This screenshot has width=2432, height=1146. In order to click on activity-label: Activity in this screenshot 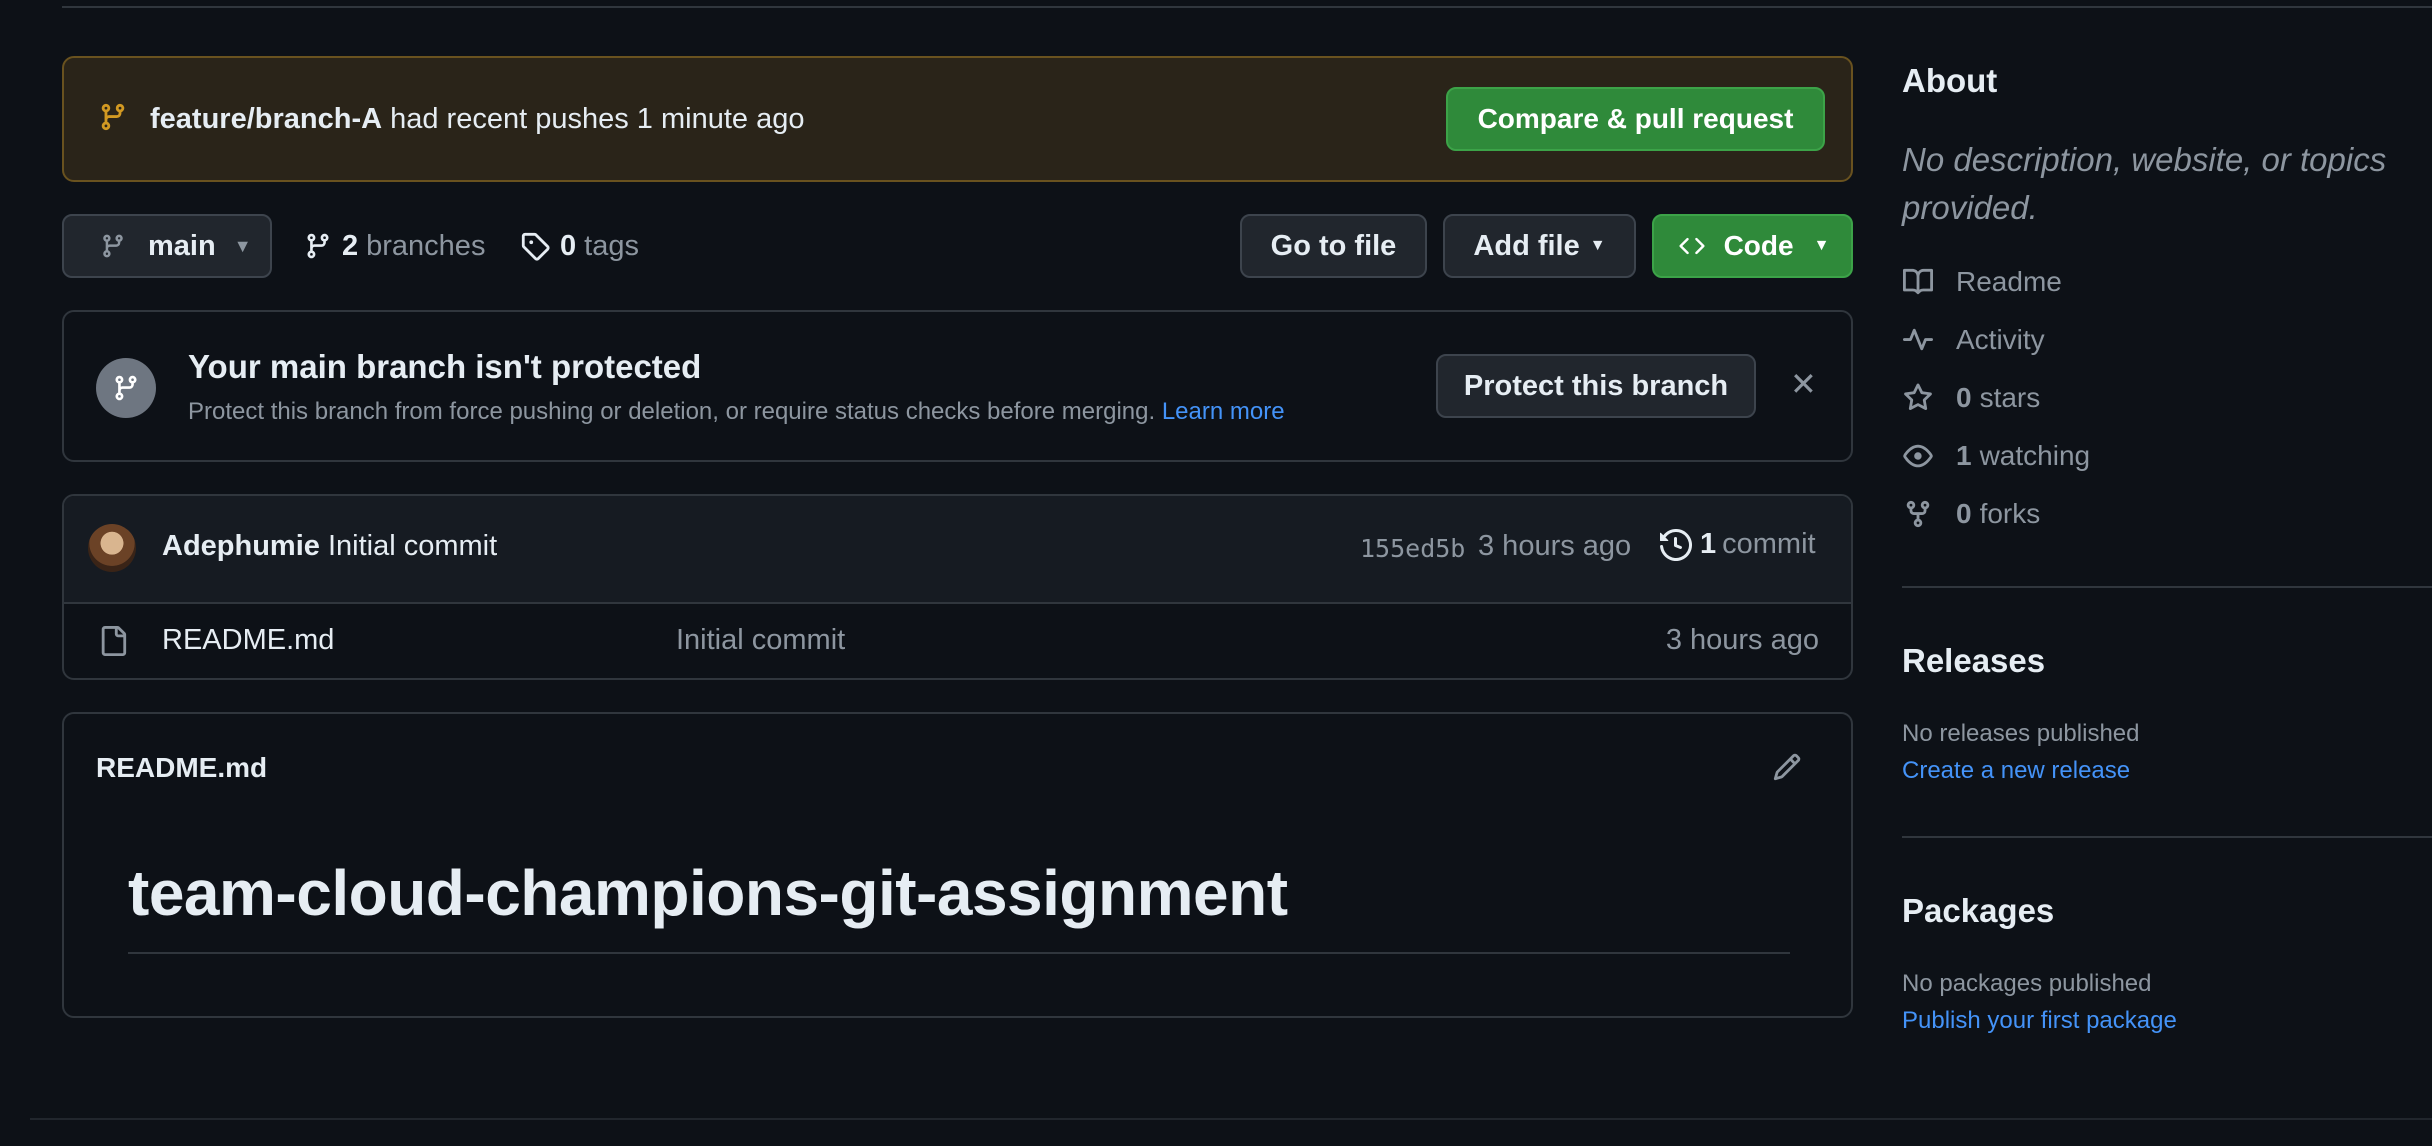, I will do `click(2000, 339)`.